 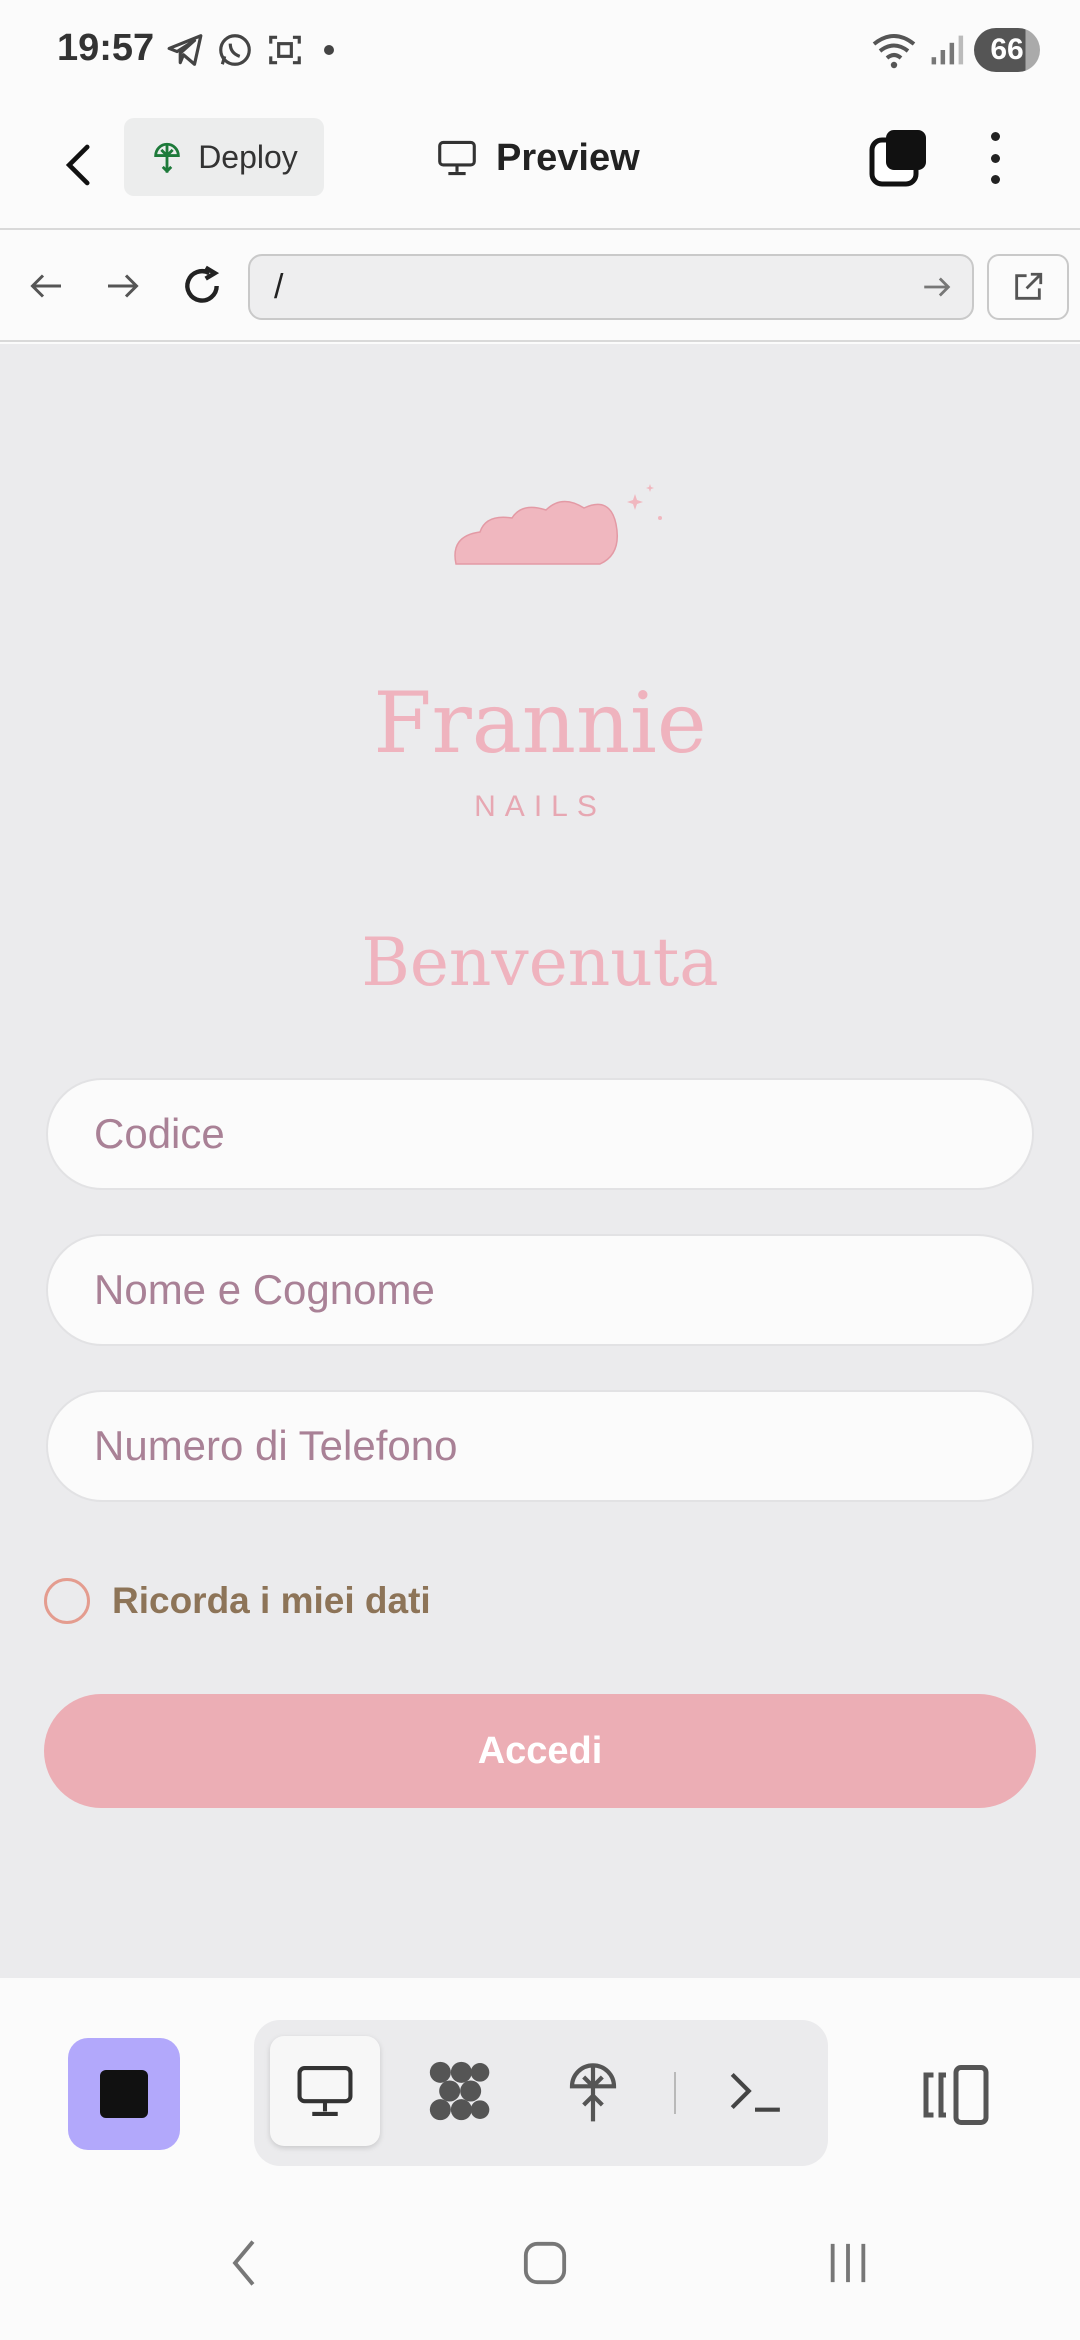 I want to click on extensions-icon, so click(x=459, y=2091).